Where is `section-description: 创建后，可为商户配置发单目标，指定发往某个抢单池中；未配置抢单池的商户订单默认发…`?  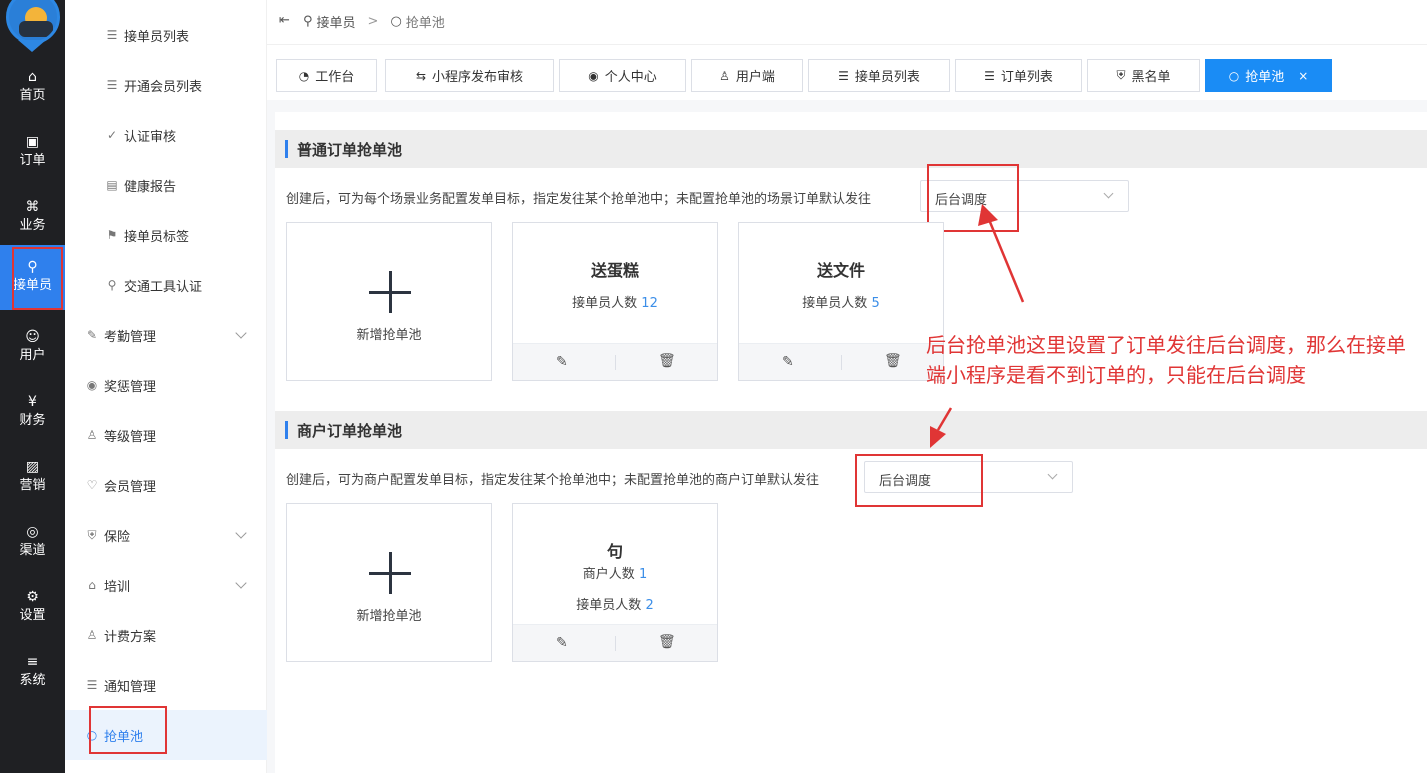 section-description: 创建后，可为商户配置发单目标，指定发往某个抢单池中；未配置抢单池的商户订单默认发… is located at coordinates (553, 480).